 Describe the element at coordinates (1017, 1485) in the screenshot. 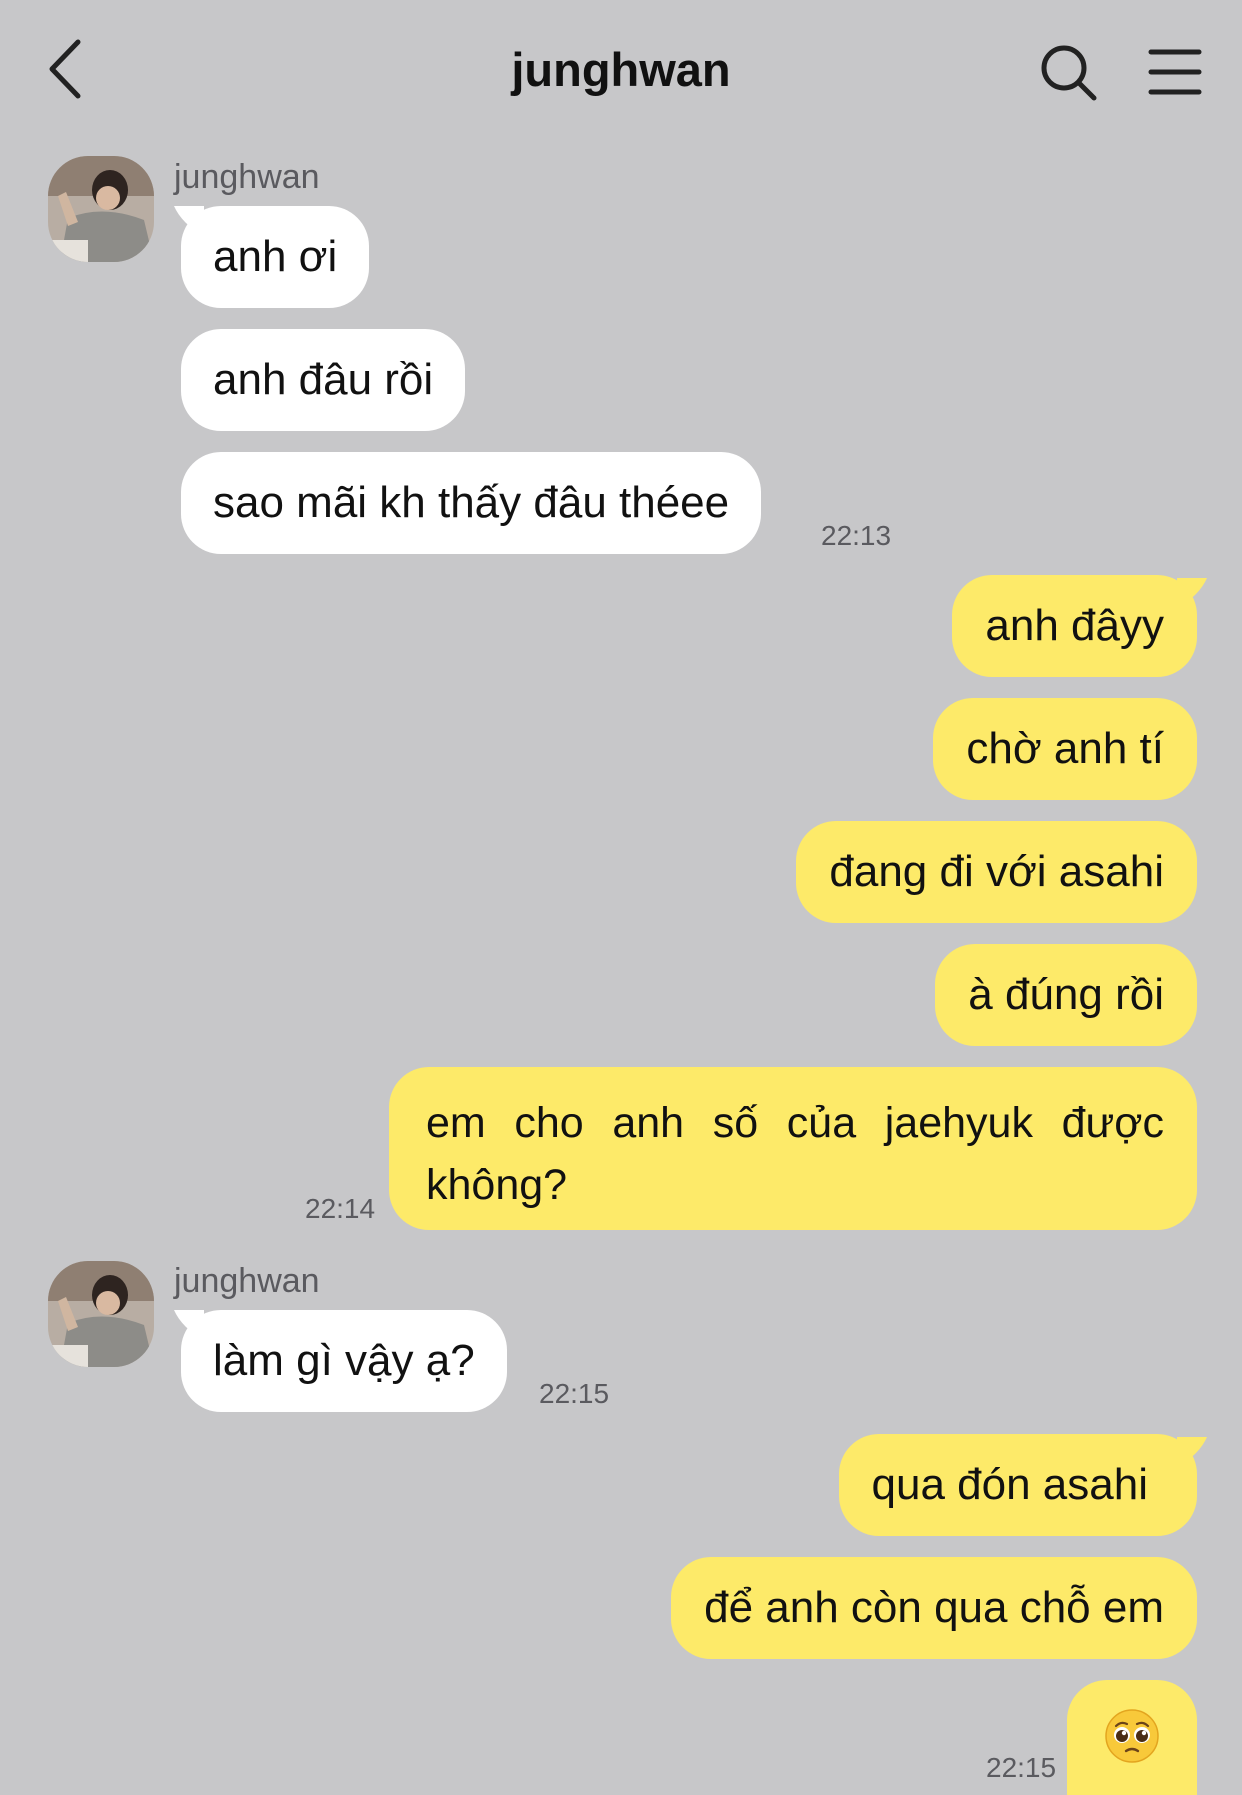

I see `message-bubble-outgoing: qua đón asahi` at that location.